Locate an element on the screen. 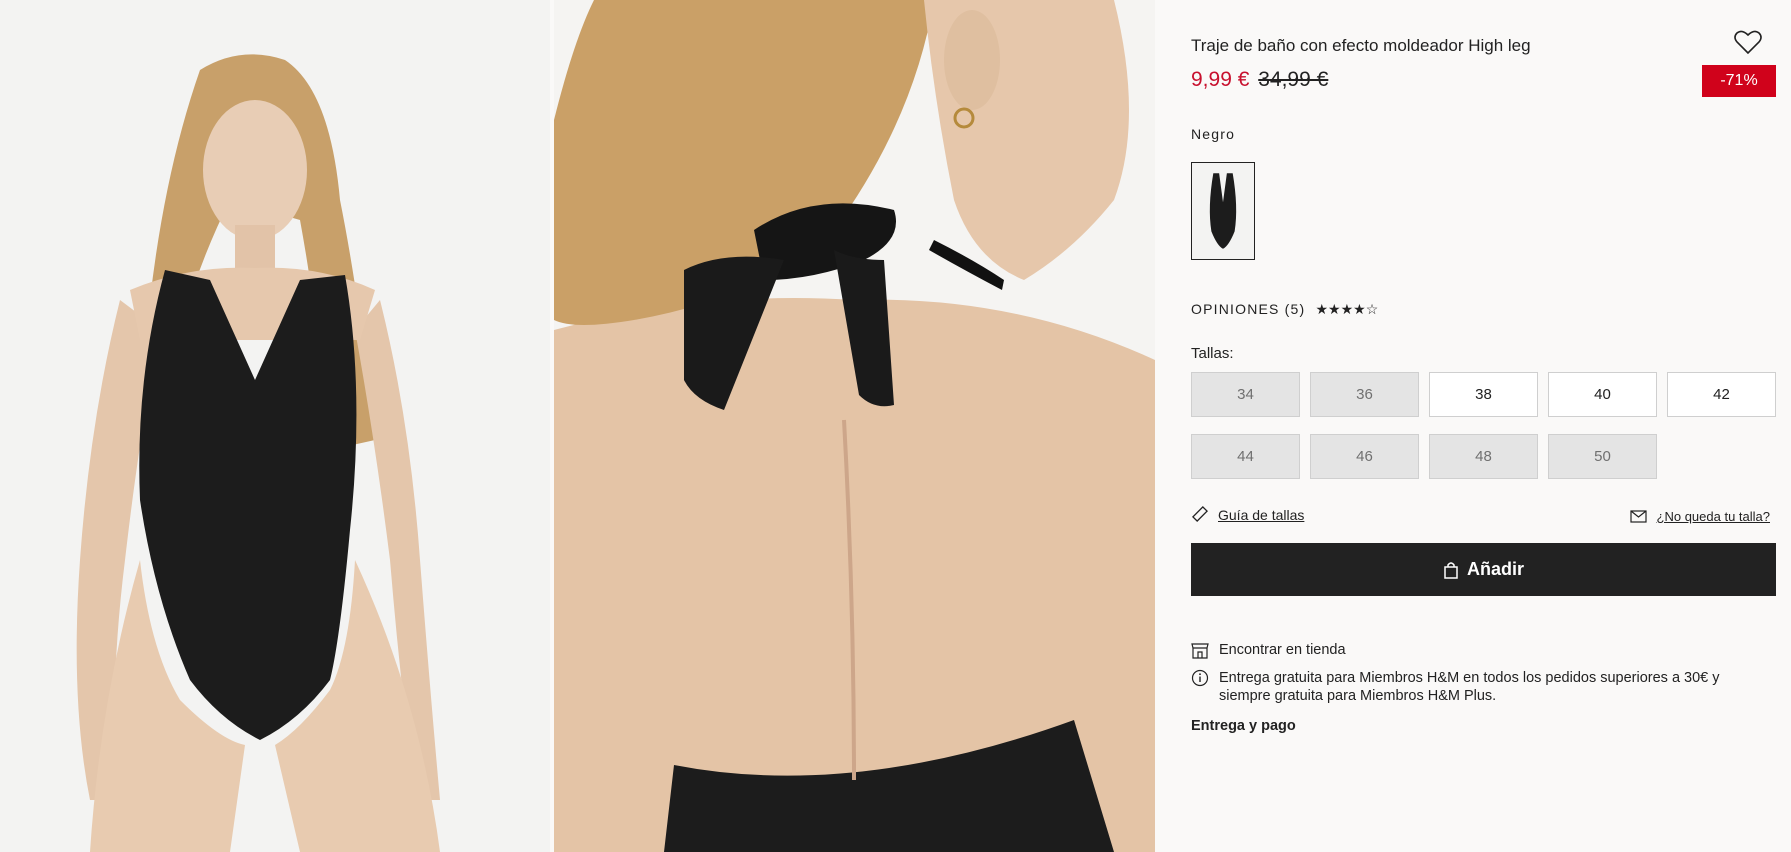 The image size is (1791, 852). reviews-label: OPINIONES (5) is located at coordinates (1248, 309).